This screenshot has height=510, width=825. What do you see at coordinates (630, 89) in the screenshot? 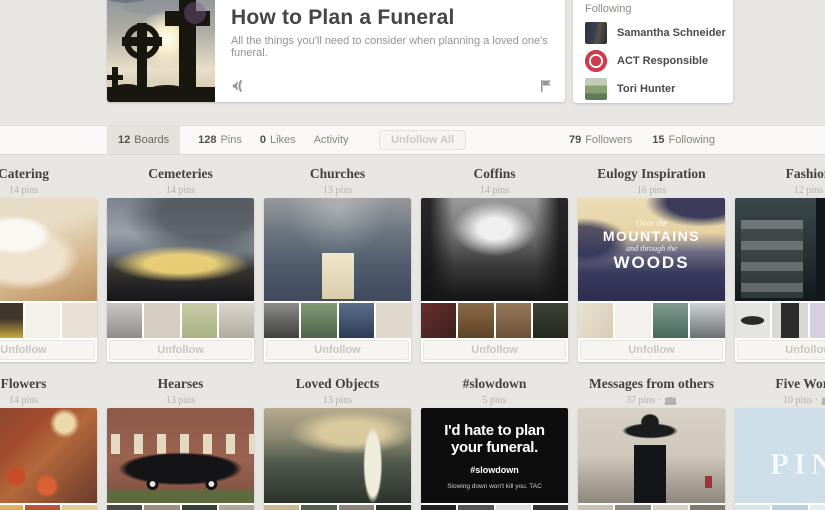
I see `following-user-row: Tori Hunter` at bounding box center [630, 89].